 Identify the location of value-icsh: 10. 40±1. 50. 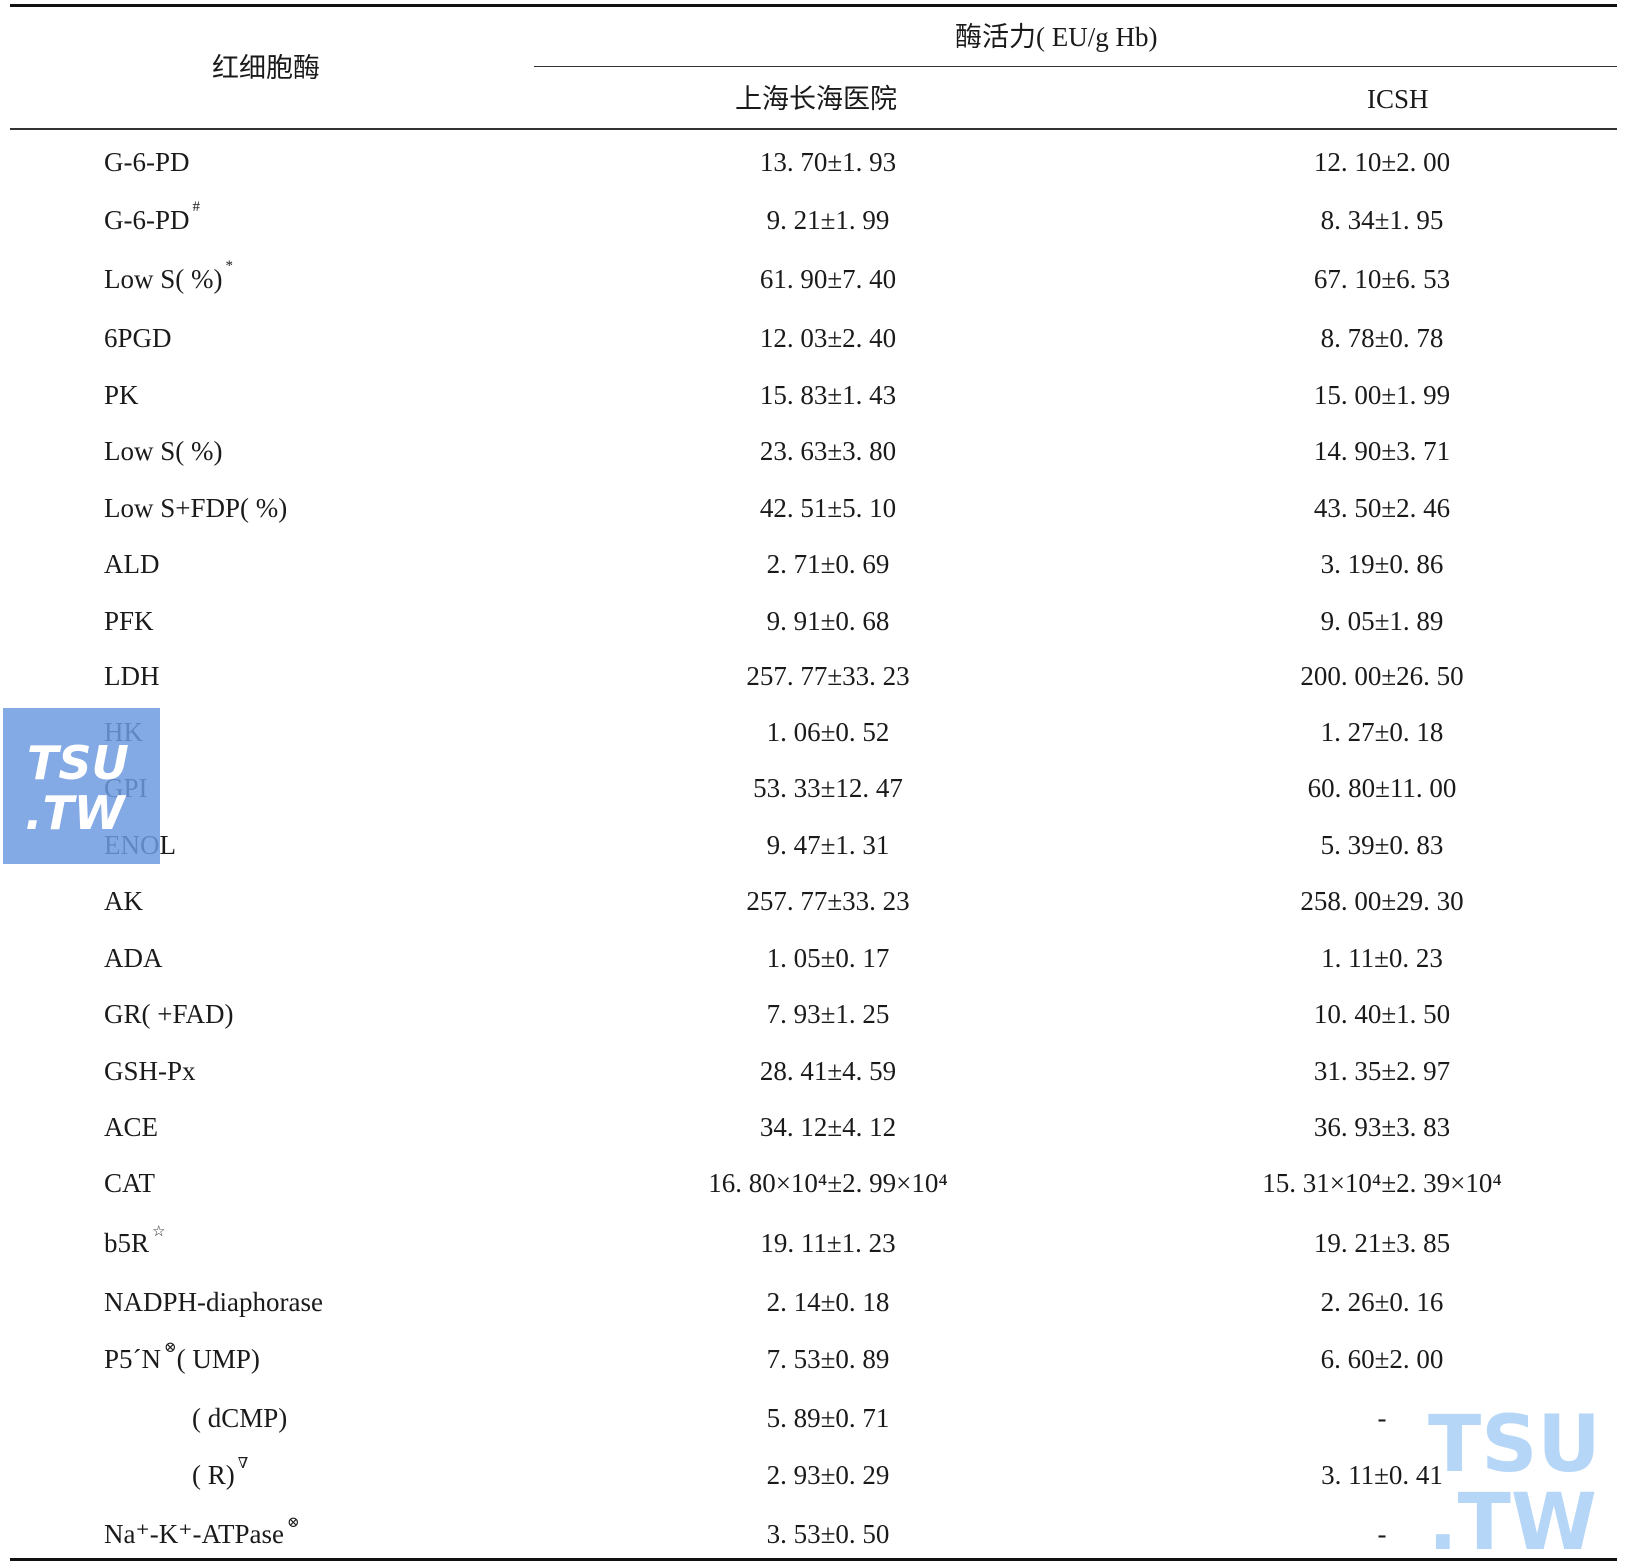
(1382, 1014).